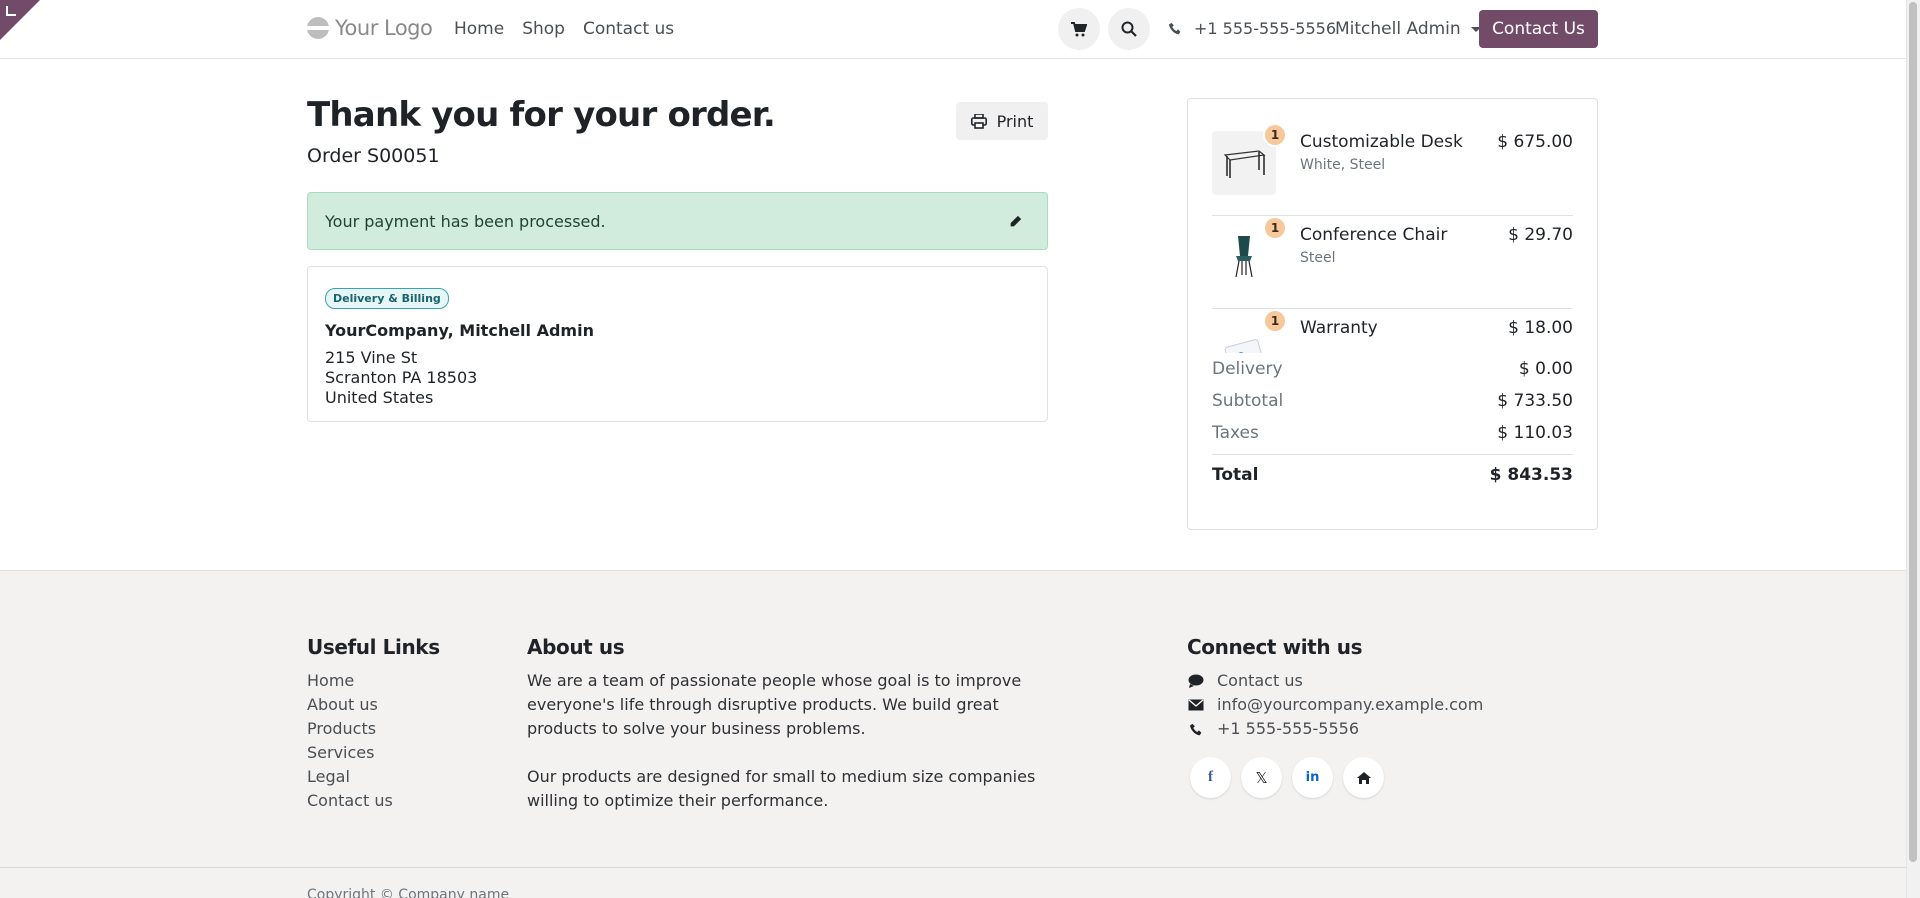 The width and height of the screenshot is (1920, 898). I want to click on taxes-amount: $ 110.03, so click(1535, 433).